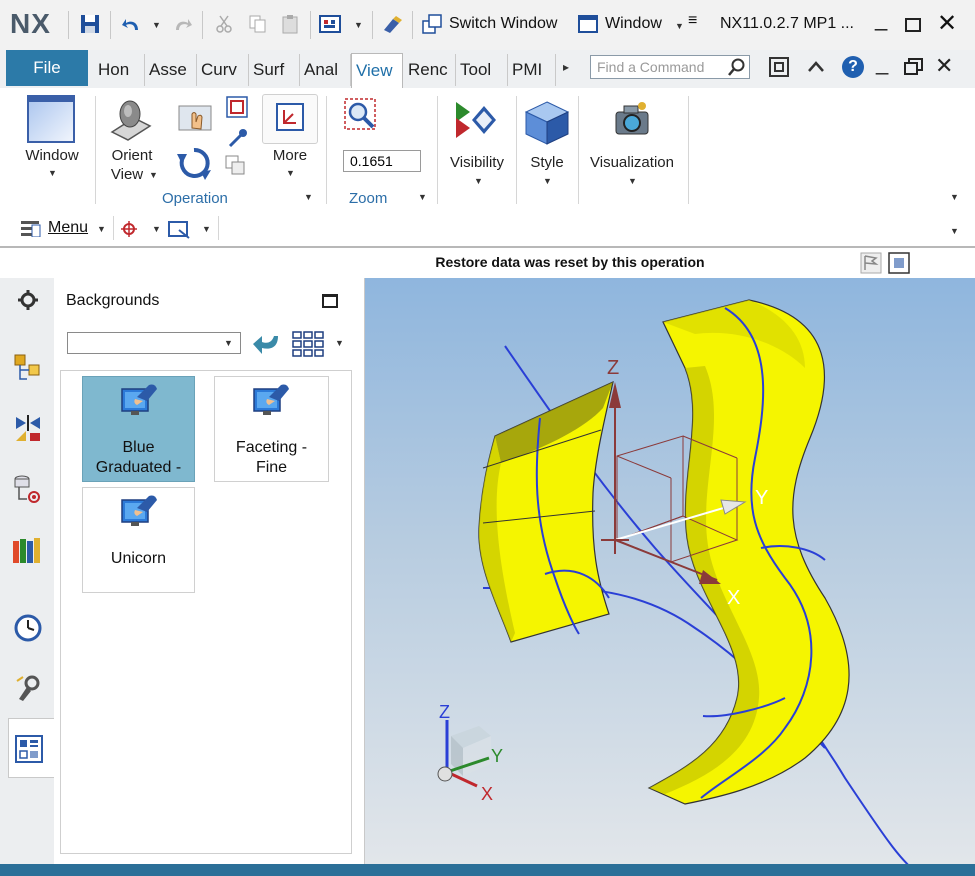 The width and height of the screenshot is (975, 876). Describe the element at coordinates (290, 24) in the screenshot. I see `paste-icon` at that location.